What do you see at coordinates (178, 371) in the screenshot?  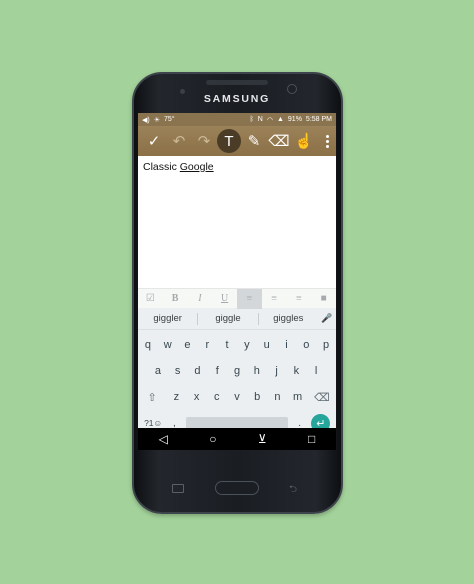 I see `key-s: s` at bounding box center [178, 371].